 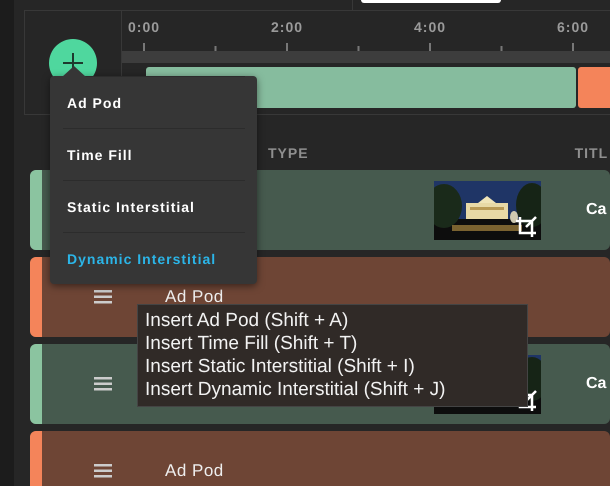 What do you see at coordinates (280, 366) in the screenshot?
I see `tooltip-line: Insert Static Interstitial (Shift + I)` at bounding box center [280, 366].